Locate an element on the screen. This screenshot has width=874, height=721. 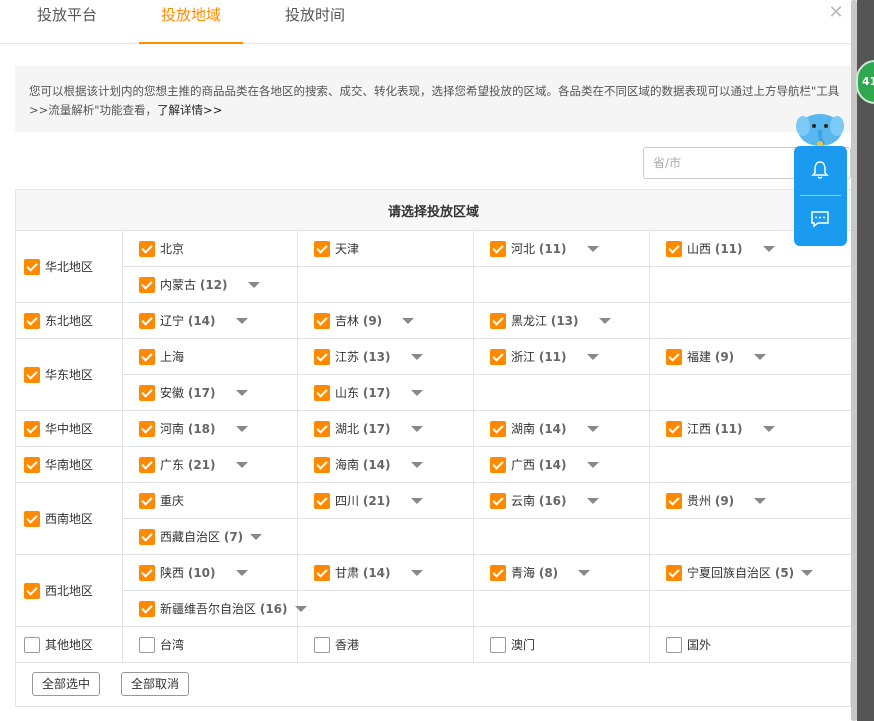
tab-region: 投放地域 is located at coordinates (191, 22).